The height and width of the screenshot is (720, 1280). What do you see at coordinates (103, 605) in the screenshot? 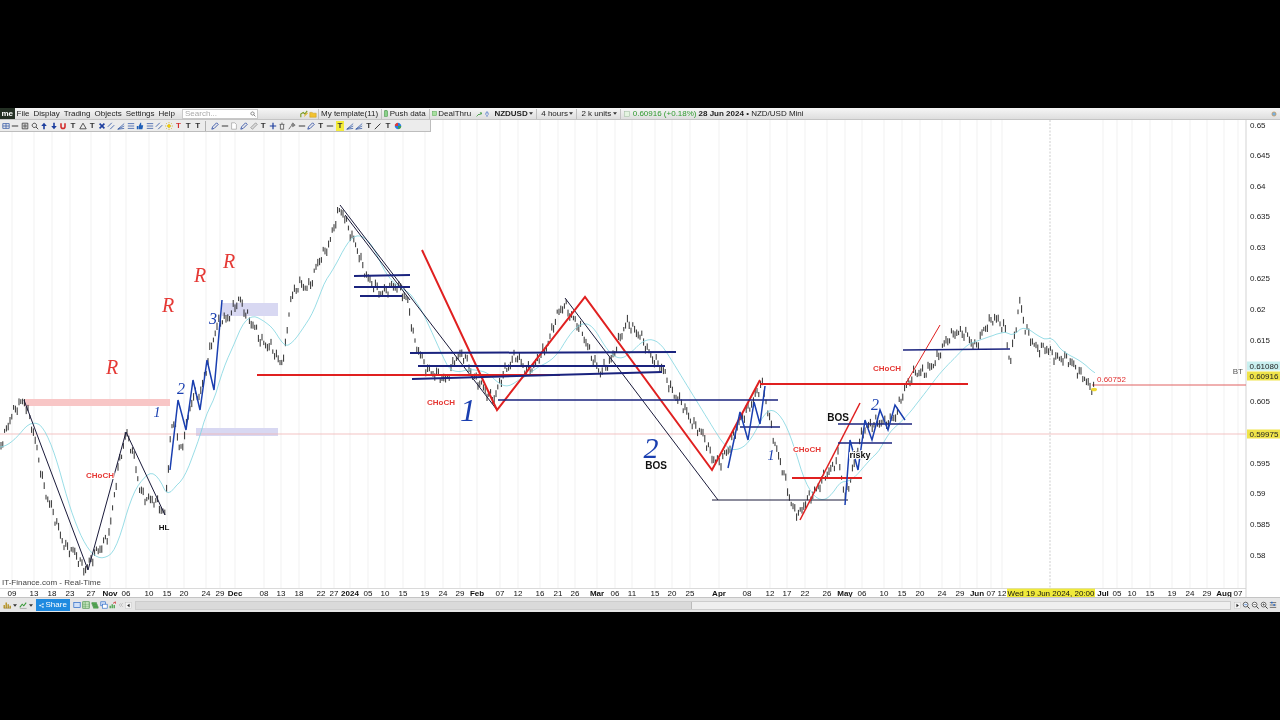
I see `overlapping-windows-icon` at bounding box center [103, 605].